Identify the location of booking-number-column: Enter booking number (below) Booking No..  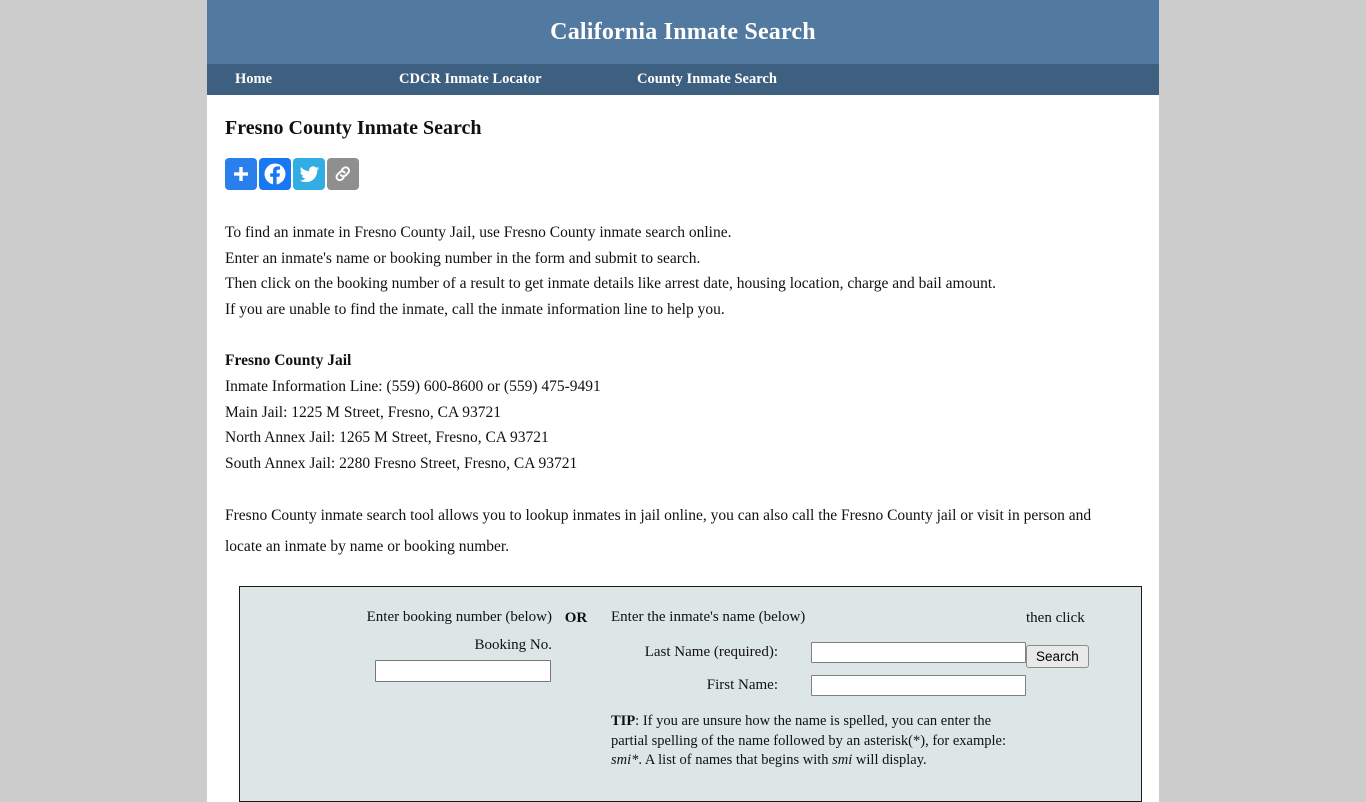
(396, 645).